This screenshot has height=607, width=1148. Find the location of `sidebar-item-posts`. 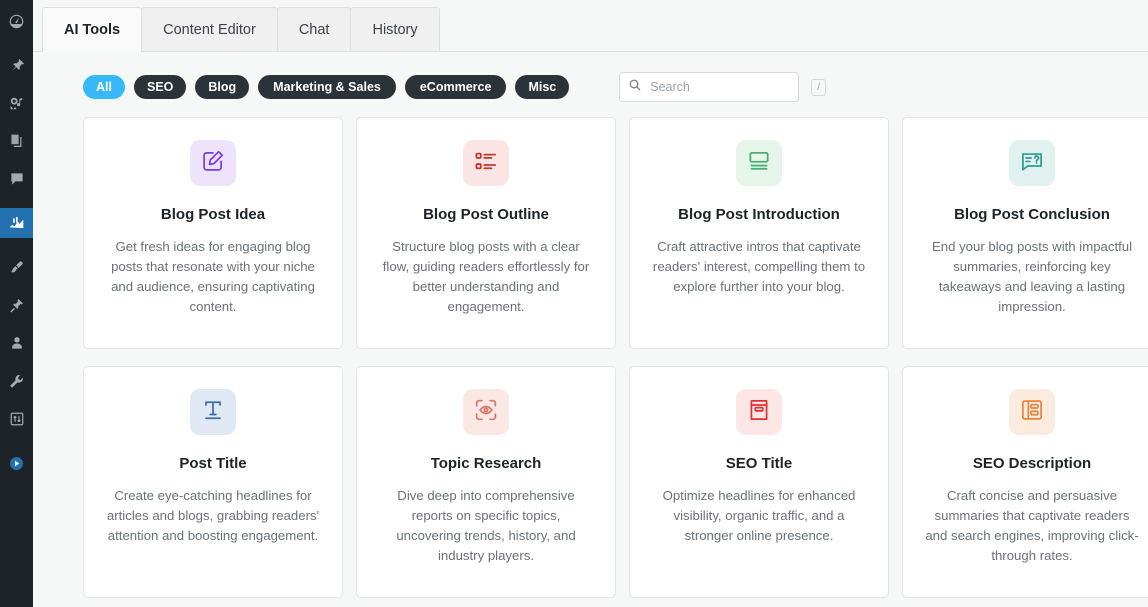

sidebar-item-posts is located at coordinates (16, 65).